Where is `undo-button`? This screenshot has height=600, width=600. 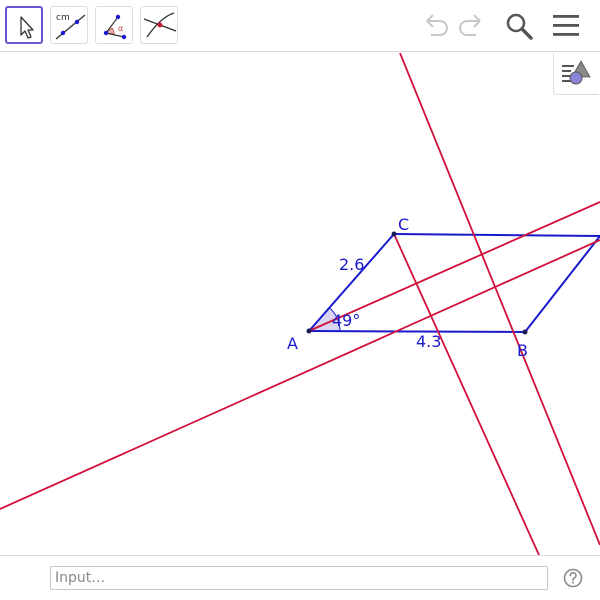
undo-button is located at coordinates (436, 25).